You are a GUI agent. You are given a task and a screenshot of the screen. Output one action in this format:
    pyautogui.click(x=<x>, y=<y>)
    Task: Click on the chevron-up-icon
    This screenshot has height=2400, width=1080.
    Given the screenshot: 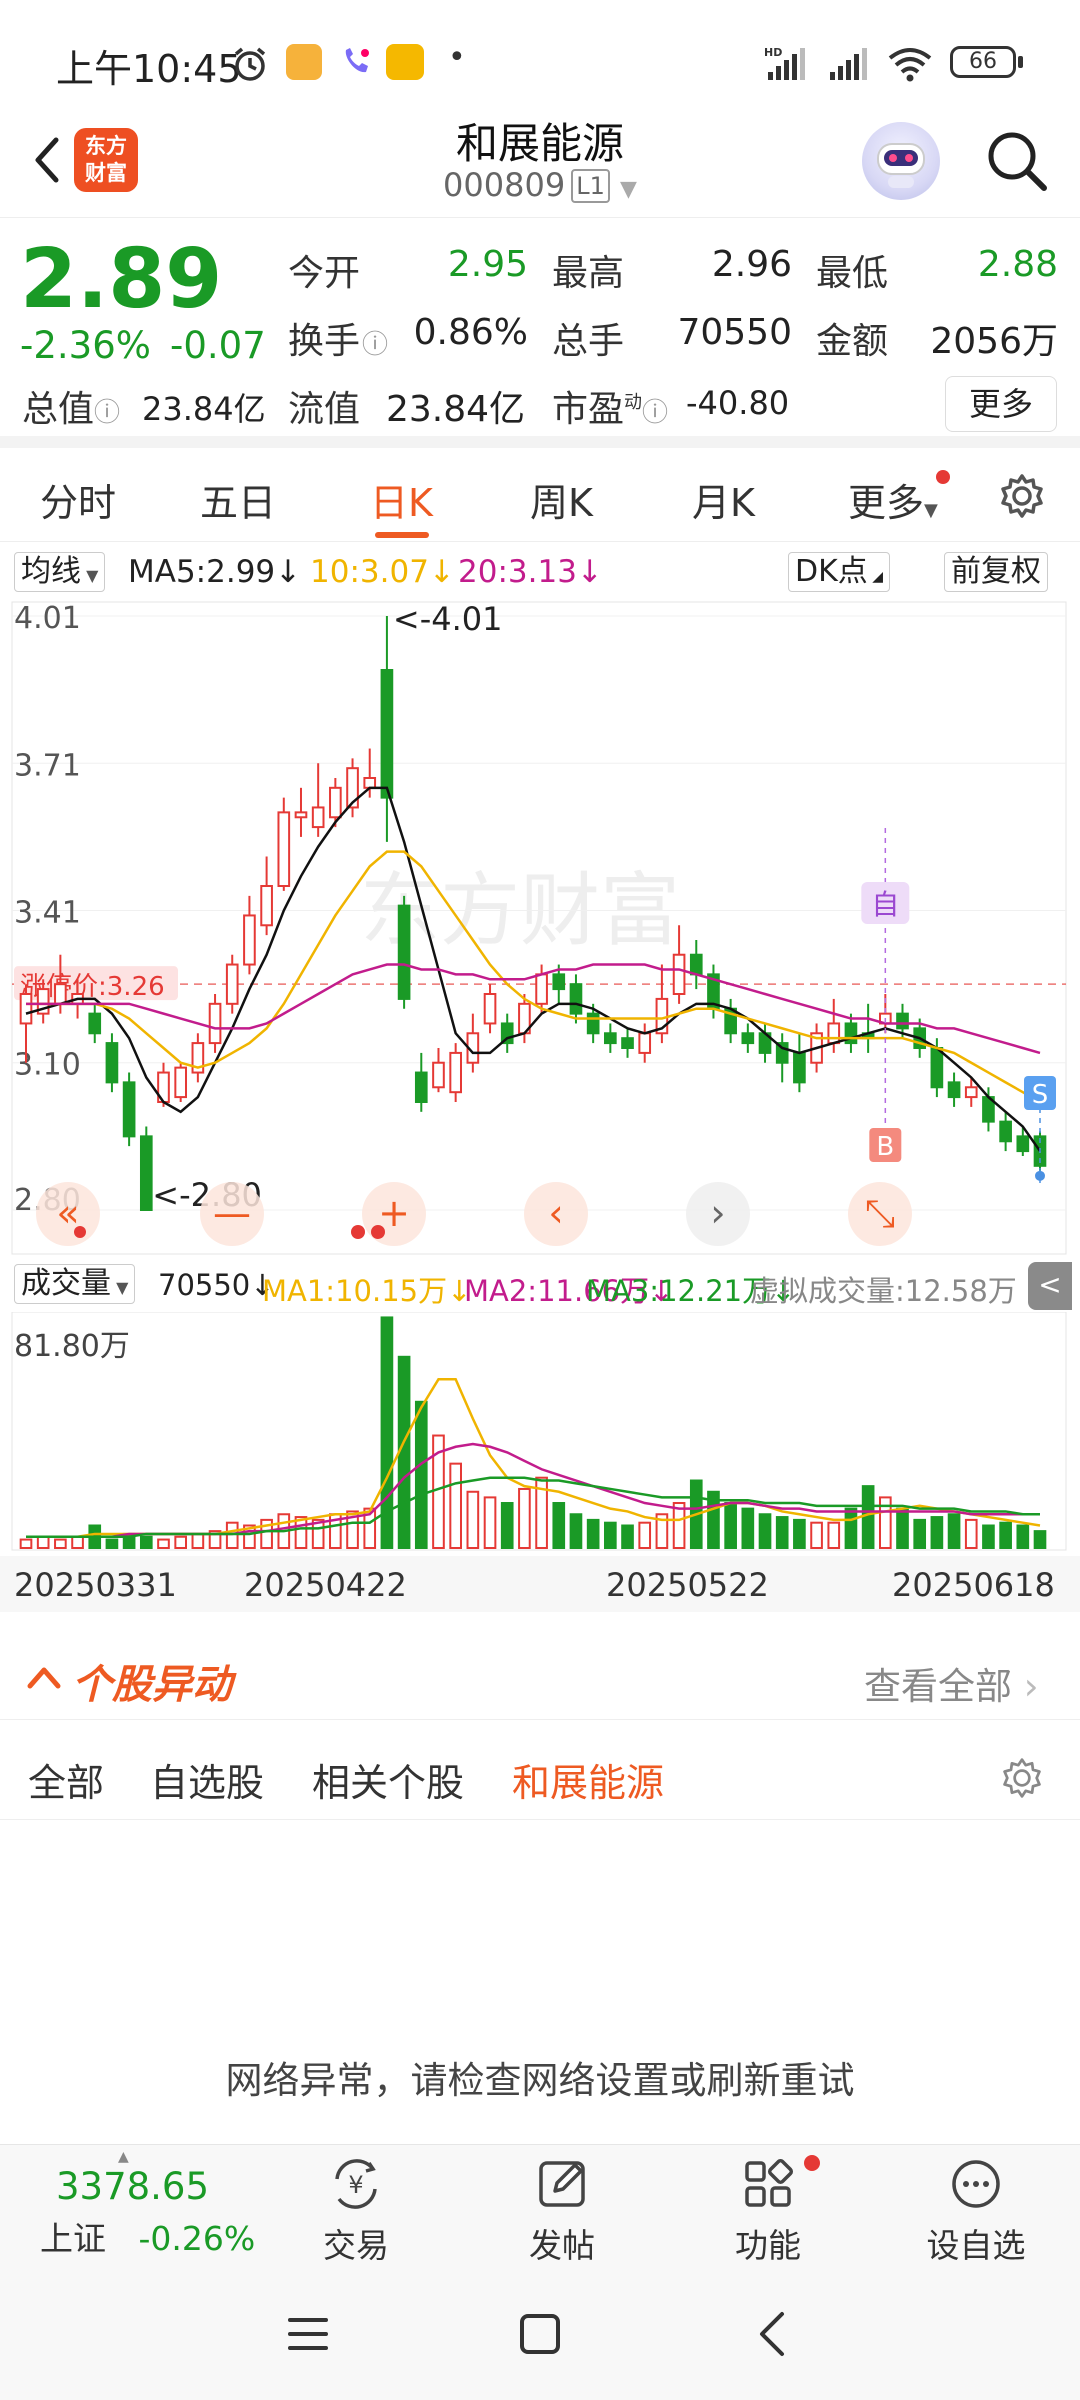 What is the action you would take?
    pyautogui.click(x=44, y=1677)
    